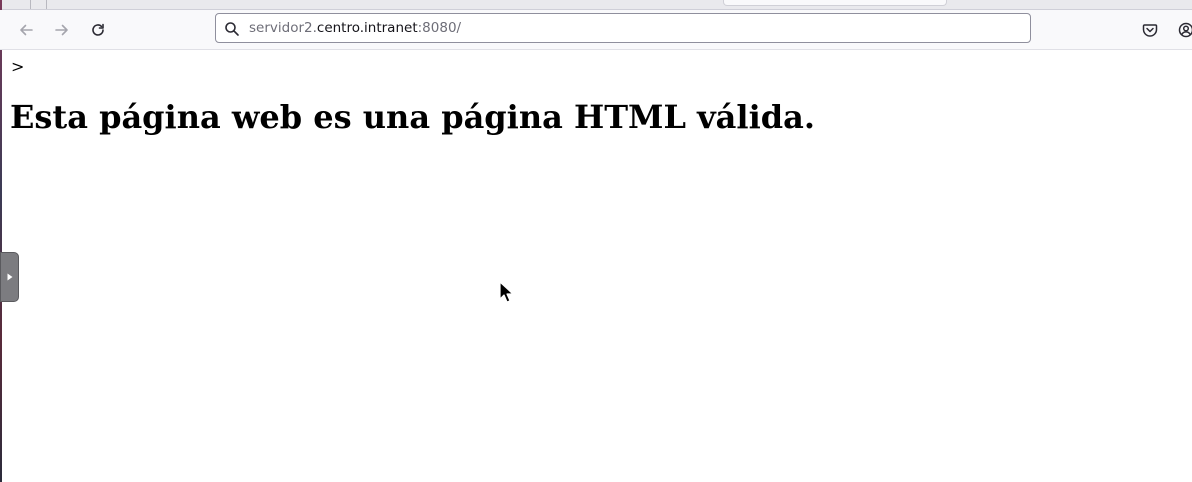  I want to click on url-domain: centro.intranet, so click(367, 28).